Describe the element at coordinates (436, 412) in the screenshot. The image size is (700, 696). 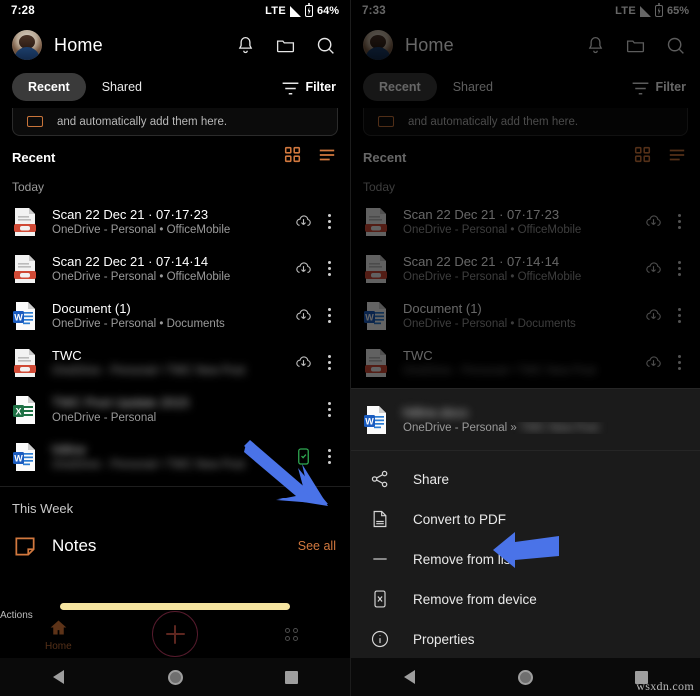
I see `file-name: hitline.docx` at that location.